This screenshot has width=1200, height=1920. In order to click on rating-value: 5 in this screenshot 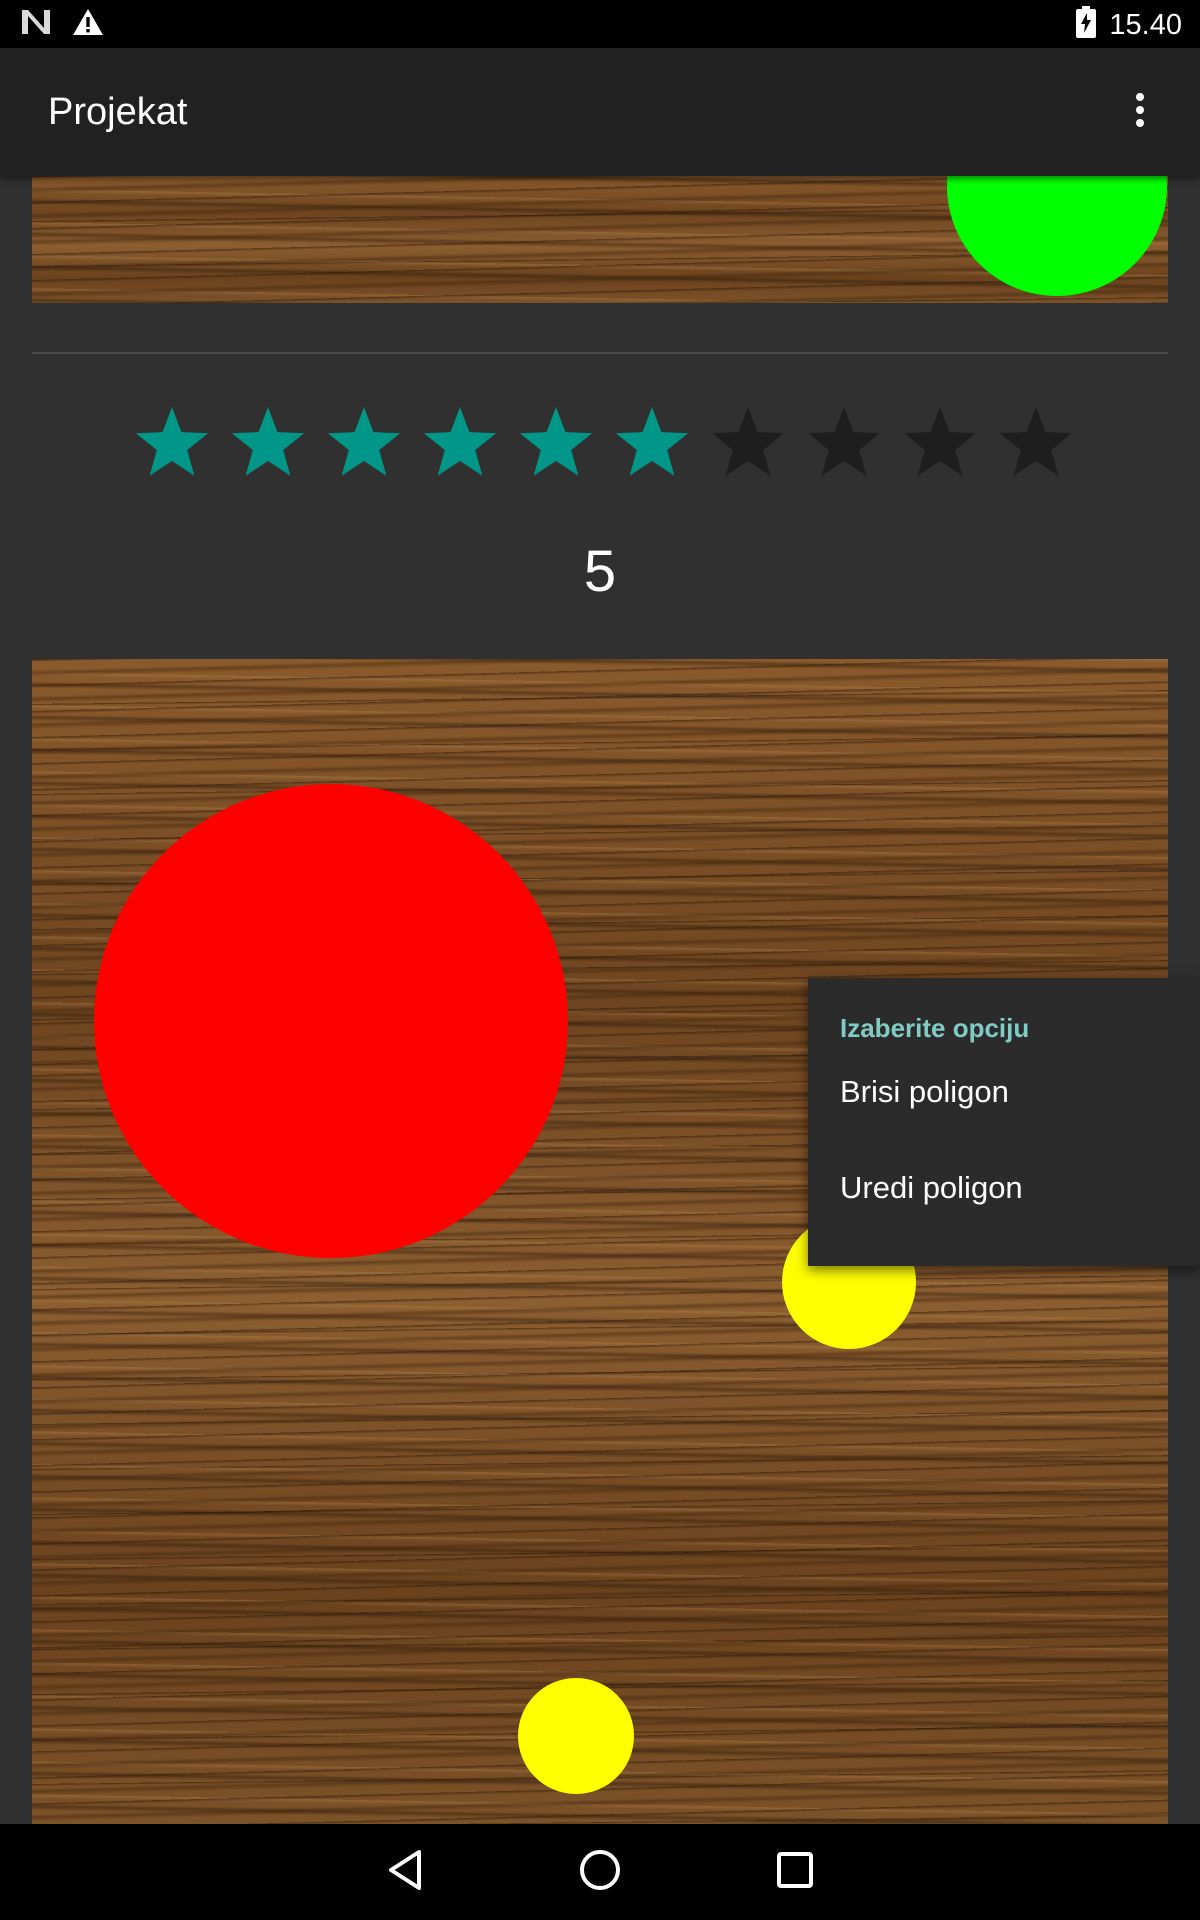, I will do `click(600, 571)`.